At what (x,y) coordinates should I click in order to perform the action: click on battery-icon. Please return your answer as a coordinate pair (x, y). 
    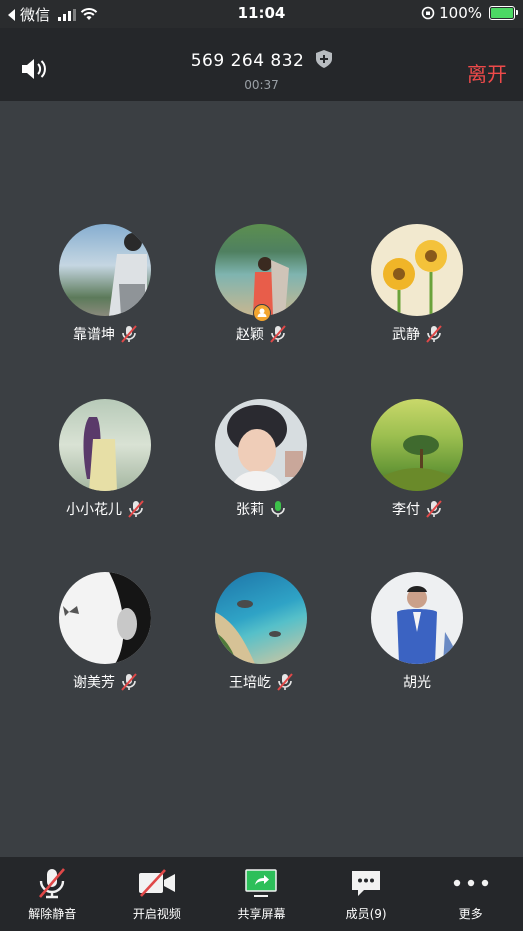
    Looking at the image, I should click on (503, 13).